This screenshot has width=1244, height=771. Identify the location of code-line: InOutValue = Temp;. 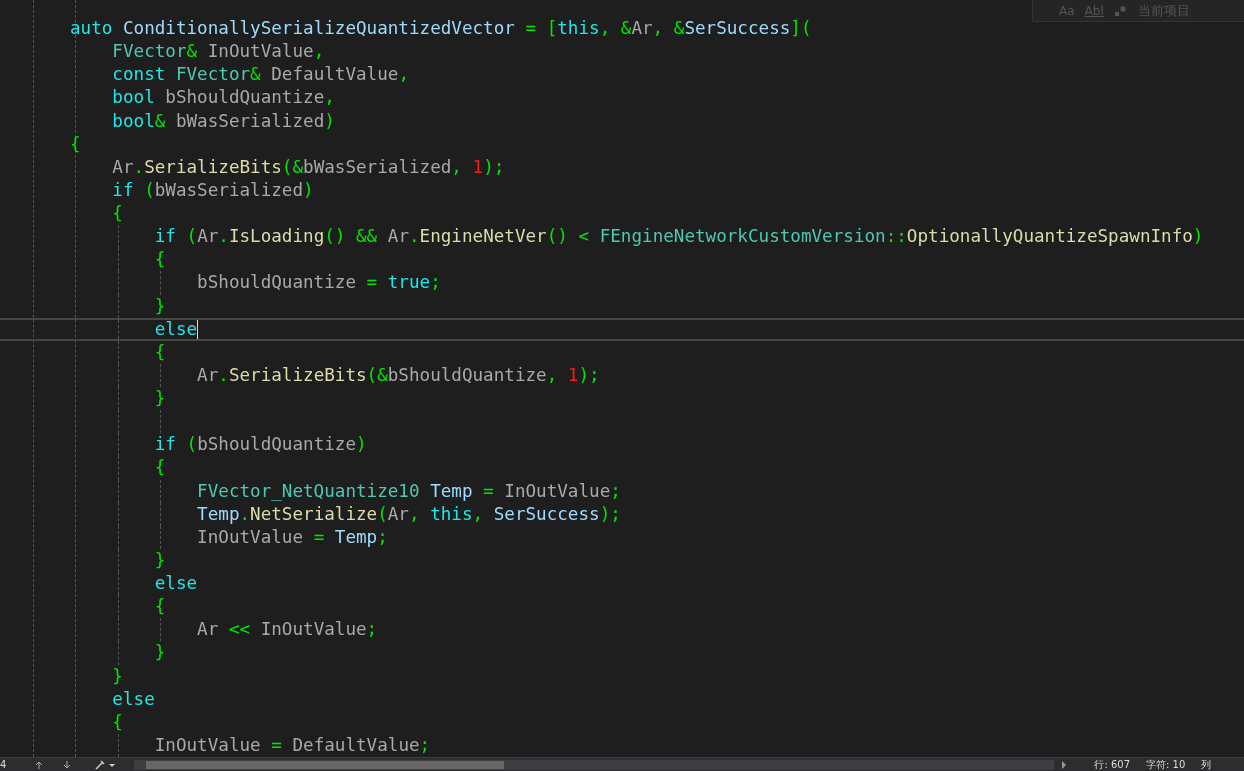
(292, 537).